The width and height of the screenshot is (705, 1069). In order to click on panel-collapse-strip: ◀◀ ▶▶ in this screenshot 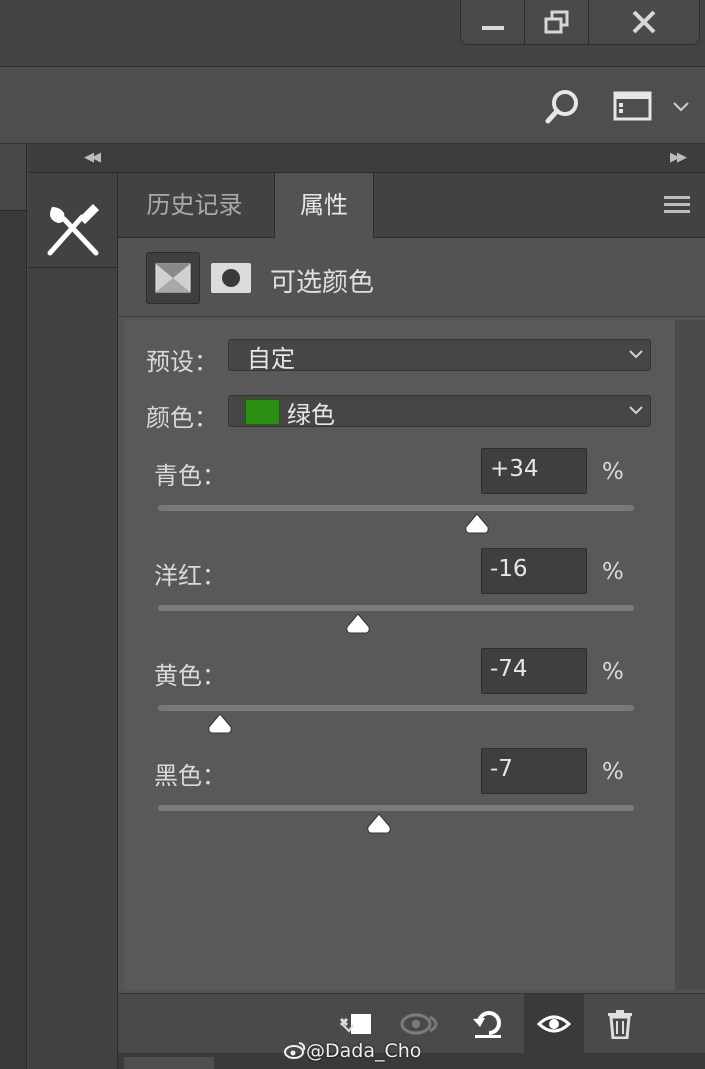, I will do `click(366, 158)`.